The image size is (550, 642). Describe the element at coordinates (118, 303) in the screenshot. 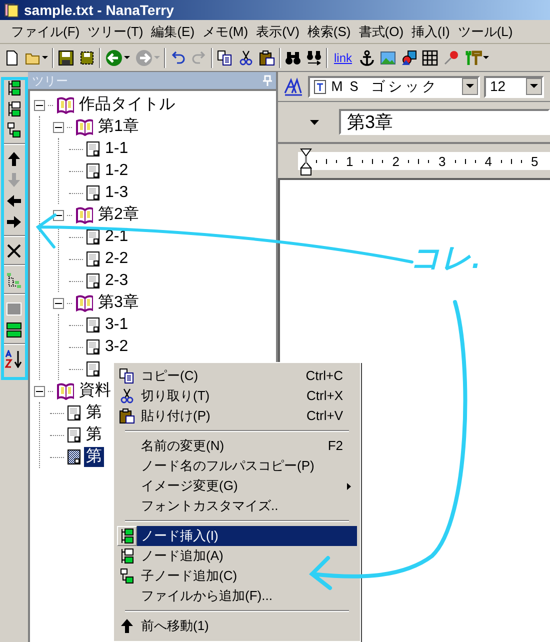

I see `tree-node: 第3章` at that location.